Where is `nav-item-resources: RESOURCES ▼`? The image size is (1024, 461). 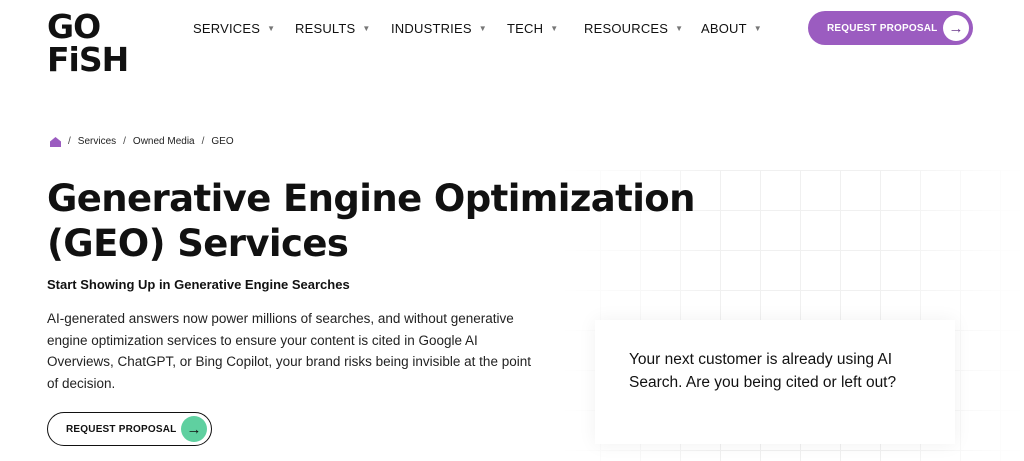 nav-item-resources: RESOURCES ▼ is located at coordinates (642, 28).